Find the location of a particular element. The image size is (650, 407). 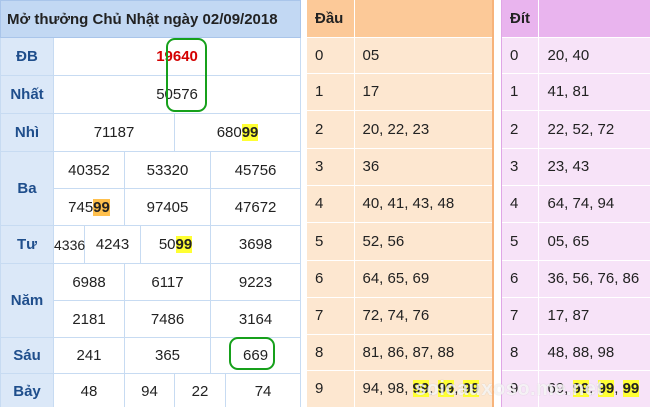

dit-header-values is located at coordinates (594, 19).